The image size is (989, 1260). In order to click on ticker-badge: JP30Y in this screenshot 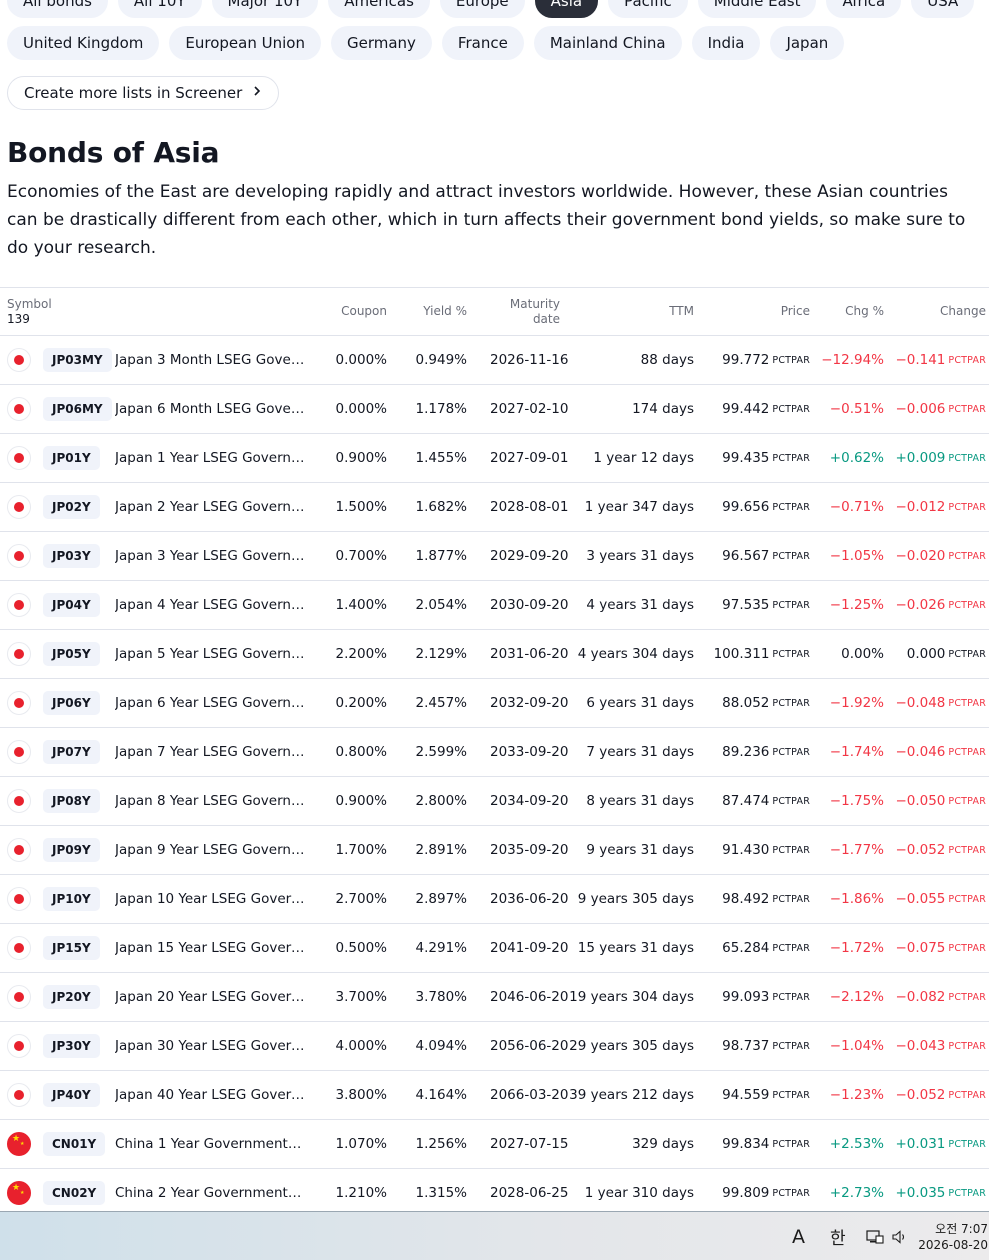, I will do `click(71, 1046)`.